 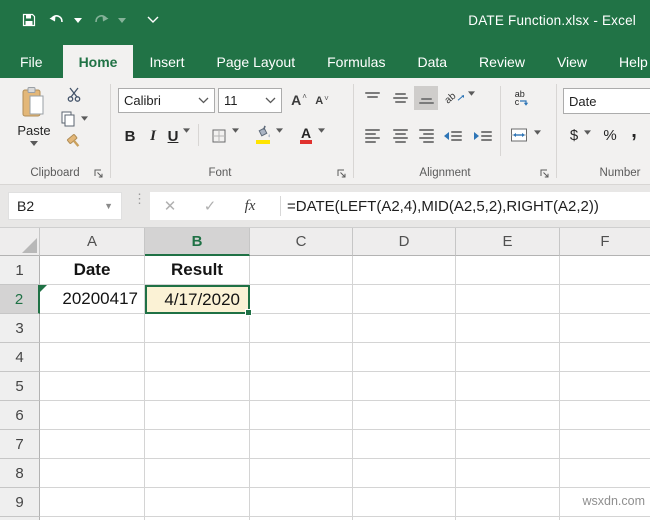 I want to click on cell-e2, so click(x=508, y=299).